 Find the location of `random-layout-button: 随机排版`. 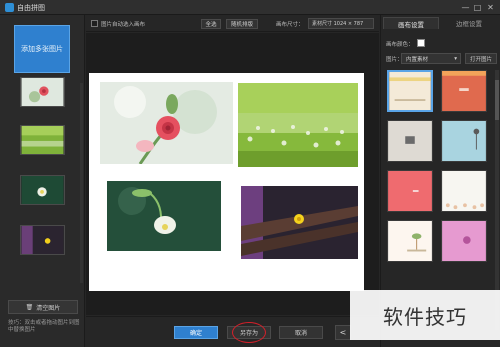

random-layout-button: 随机排版 is located at coordinates (242, 24).